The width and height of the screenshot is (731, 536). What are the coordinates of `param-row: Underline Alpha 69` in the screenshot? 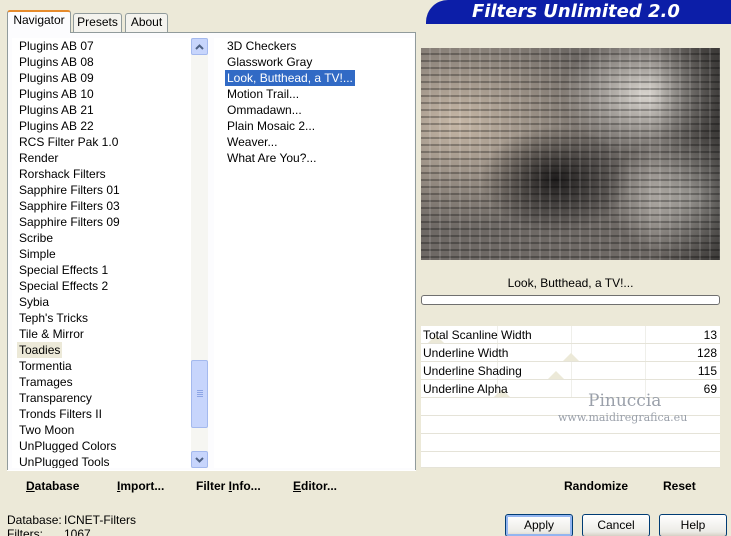 It's located at (570, 389).